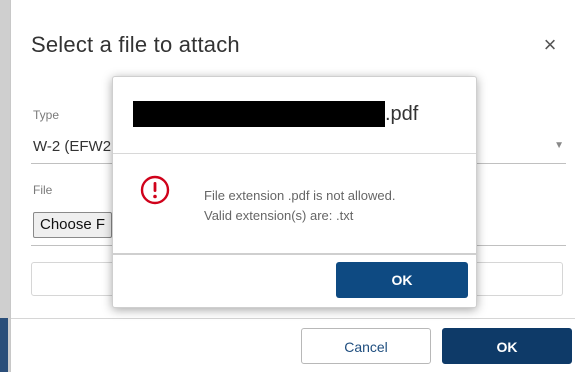 This screenshot has width=575, height=372. I want to click on alert-divider, so click(294, 153).